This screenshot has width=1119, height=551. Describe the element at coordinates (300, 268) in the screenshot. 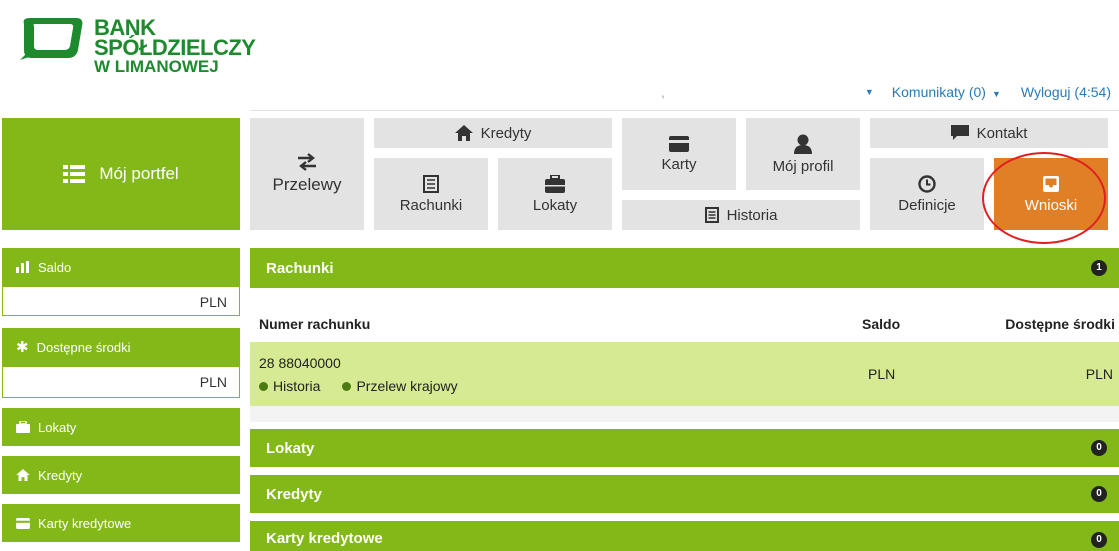

I see `panel-rachunki-title: Rachunki` at that location.